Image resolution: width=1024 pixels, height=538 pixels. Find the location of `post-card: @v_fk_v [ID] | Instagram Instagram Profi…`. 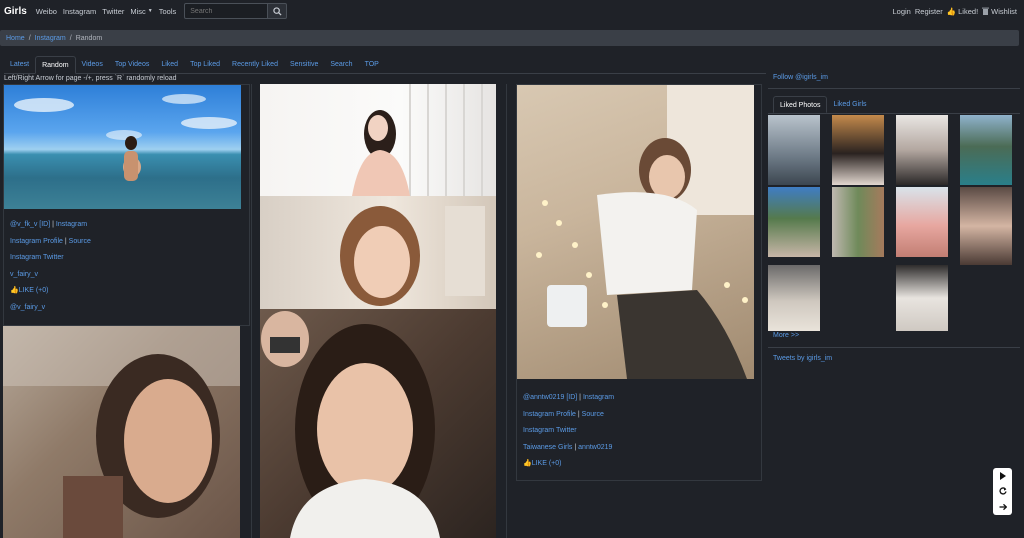

post-card: @v_fk_v [ID] | Instagram Instagram Profi… is located at coordinates (126, 205).